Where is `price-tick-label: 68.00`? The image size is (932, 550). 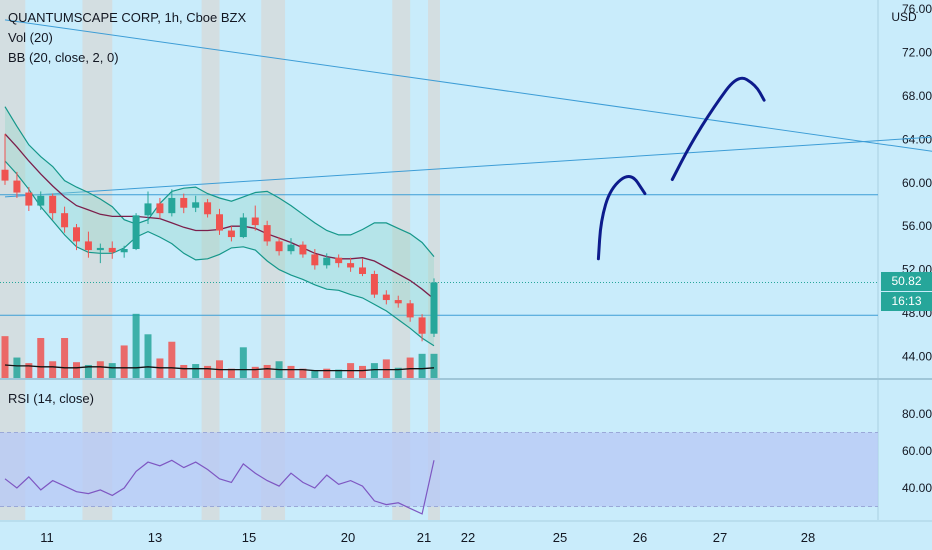
price-tick-label: 68.00 is located at coordinates (917, 96).